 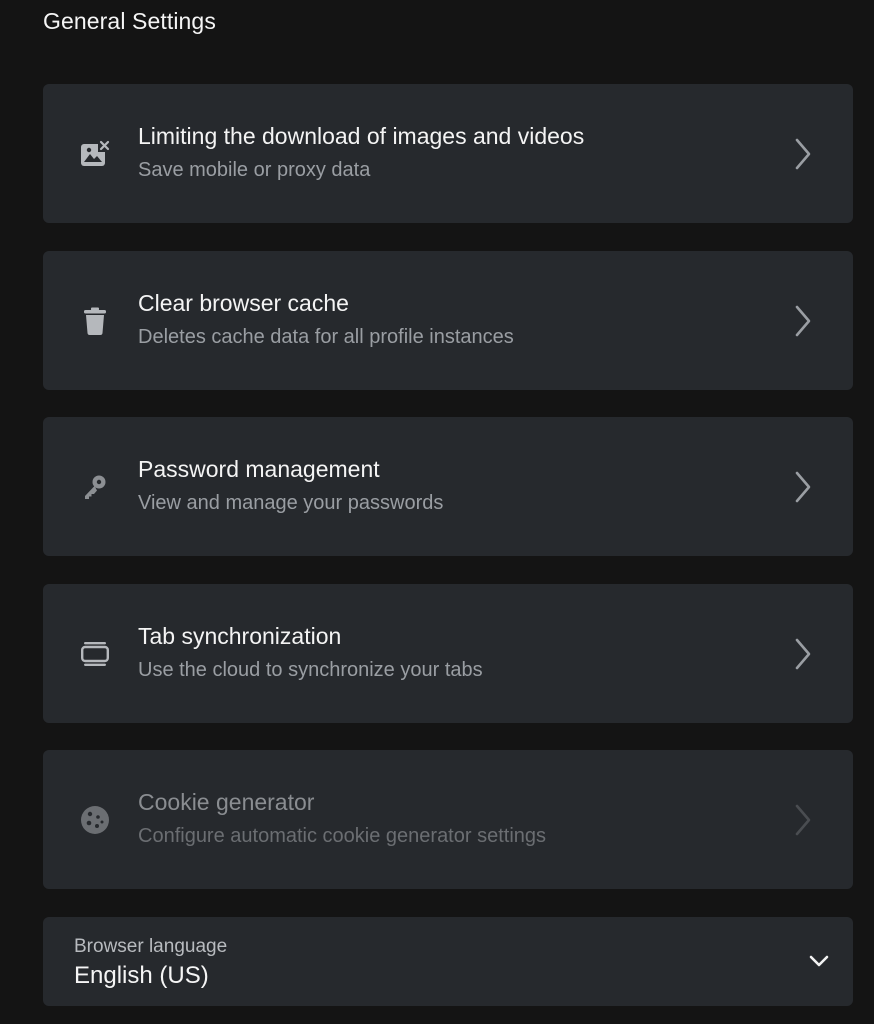 I want to click on cookie-icon, so click(x=95, y=820).